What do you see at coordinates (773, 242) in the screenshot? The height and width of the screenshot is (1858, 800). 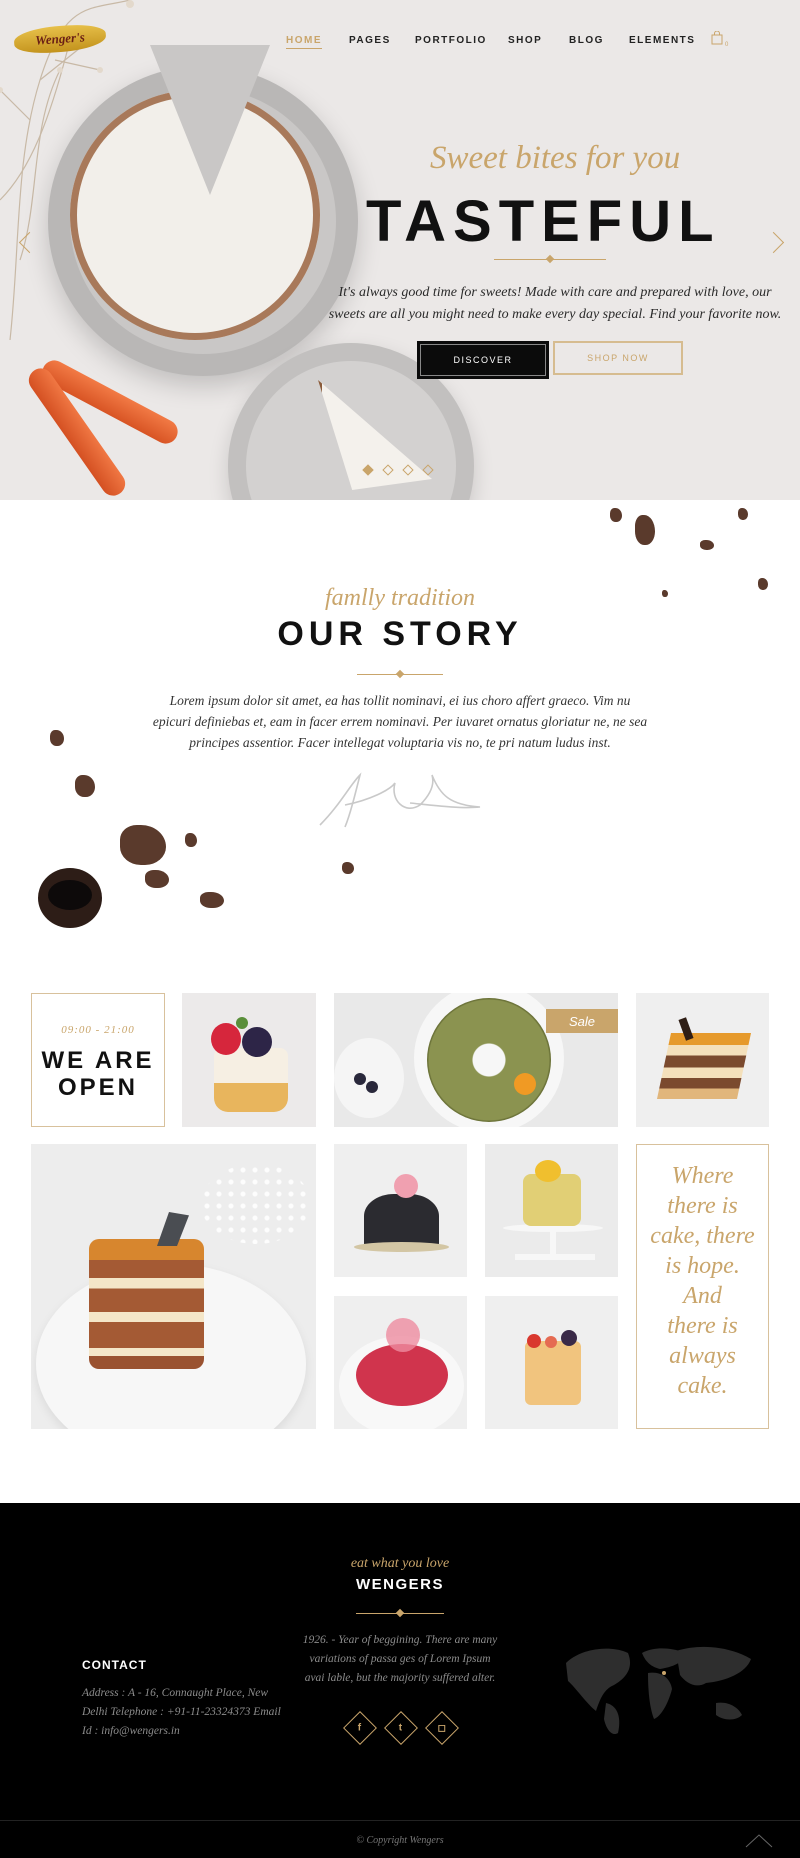 I see `arrow-right-icon` at bounding box center [773, 242].